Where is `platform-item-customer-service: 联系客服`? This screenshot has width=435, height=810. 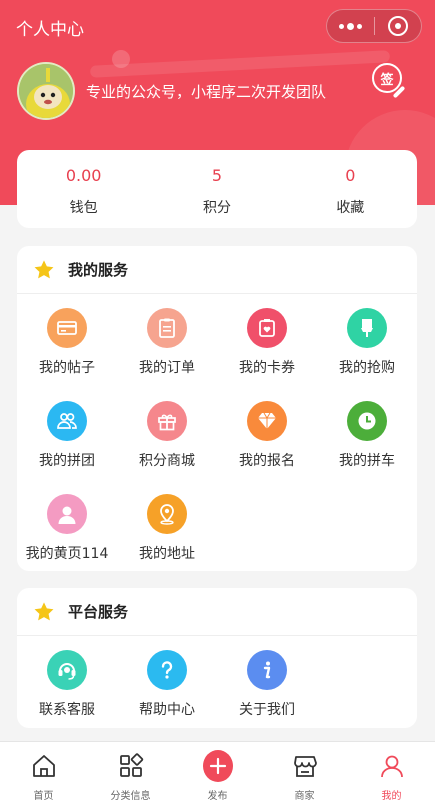
platform-item-customer-service: 联系客服 is located at coordinates (67, 682).